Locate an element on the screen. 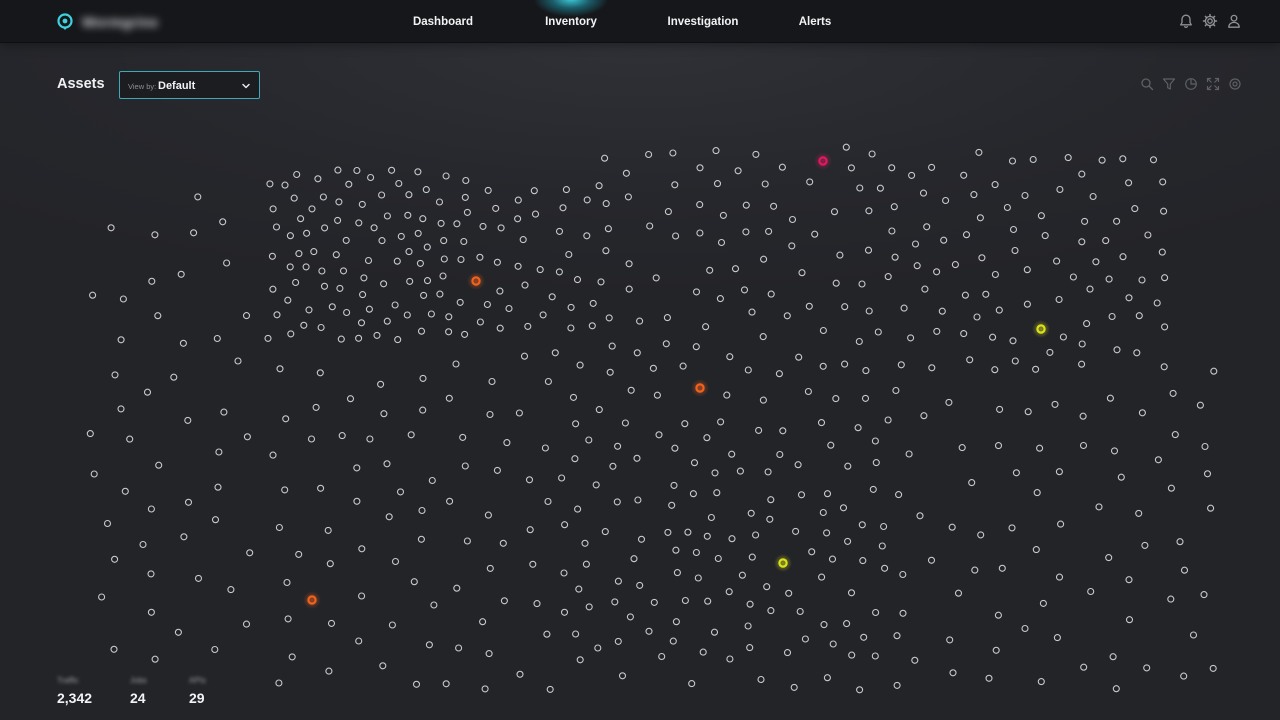 This screenshot has width=1280, height=720. filter-icon is located at coordinates (1169, 84).